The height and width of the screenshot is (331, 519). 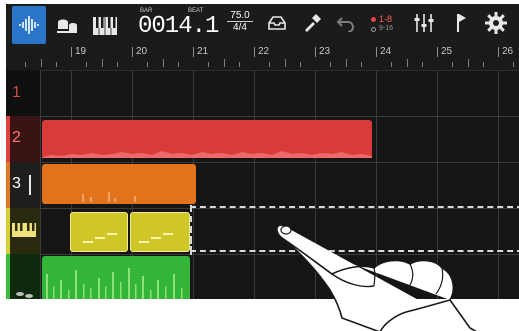 What do you see at coordinates (386, 19) in the screenshot?
I see `track-select-top: 1-8` at bounding box center [386, 19].